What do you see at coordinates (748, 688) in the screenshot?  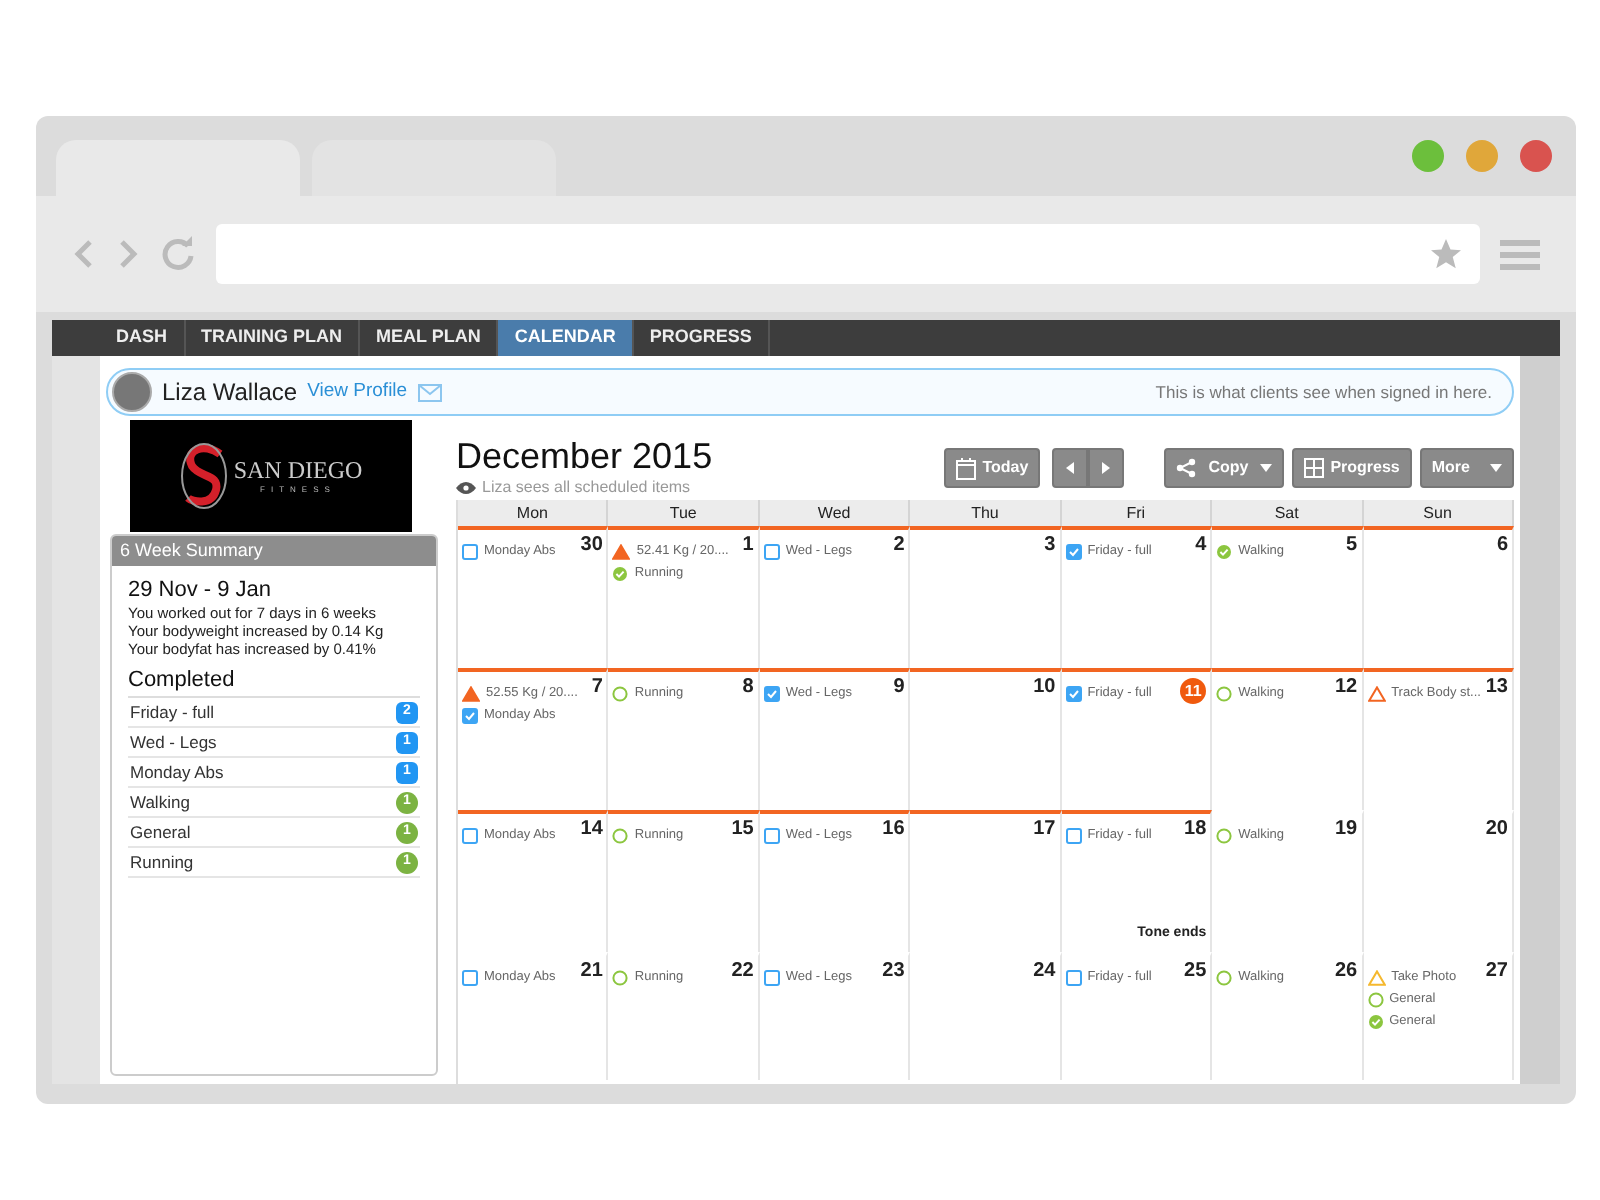 I see `day-number: 8` at bounding box center [748, 688].